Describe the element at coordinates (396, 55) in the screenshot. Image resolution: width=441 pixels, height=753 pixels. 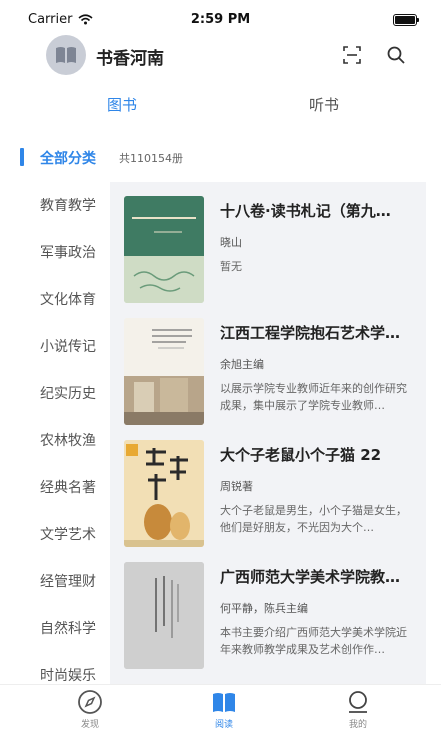
I see `search-icon` at that location.